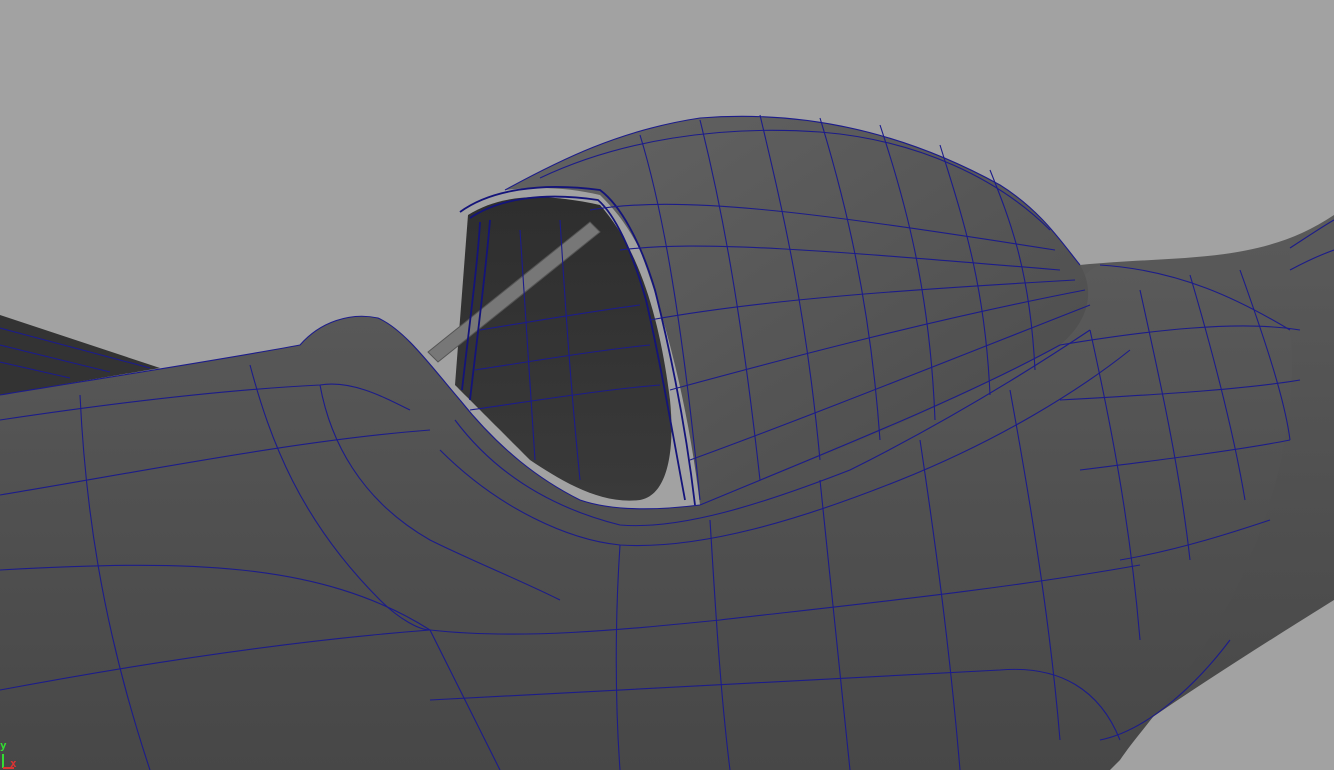 The image size is (1334, 770). I want to click on y-axis-label: y, so click(3, 745).